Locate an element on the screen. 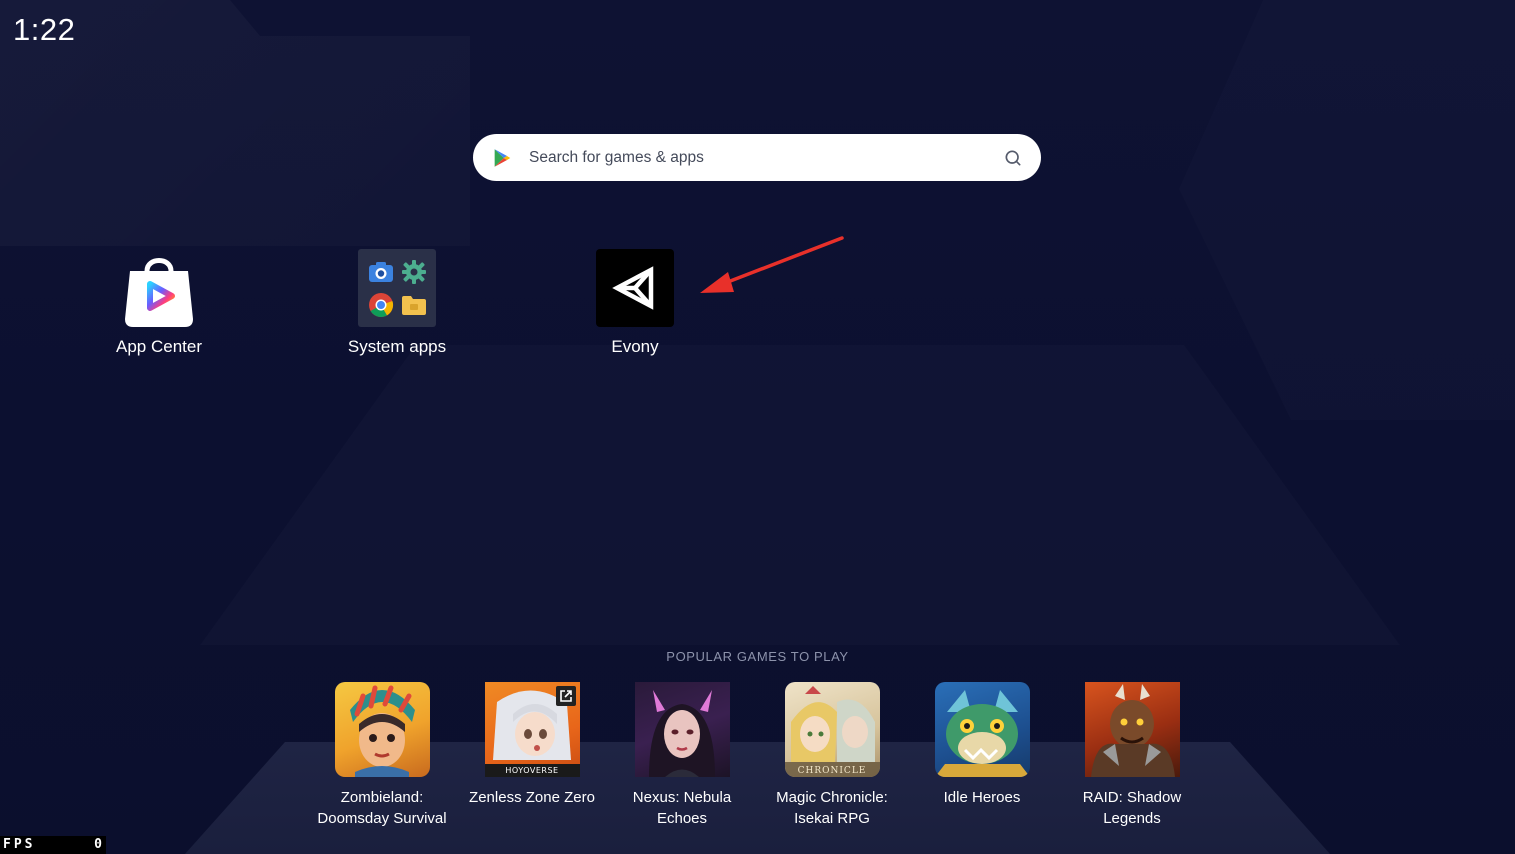 The image size is (1515, 854). play-store-icon is located at coordinates (502, 157).